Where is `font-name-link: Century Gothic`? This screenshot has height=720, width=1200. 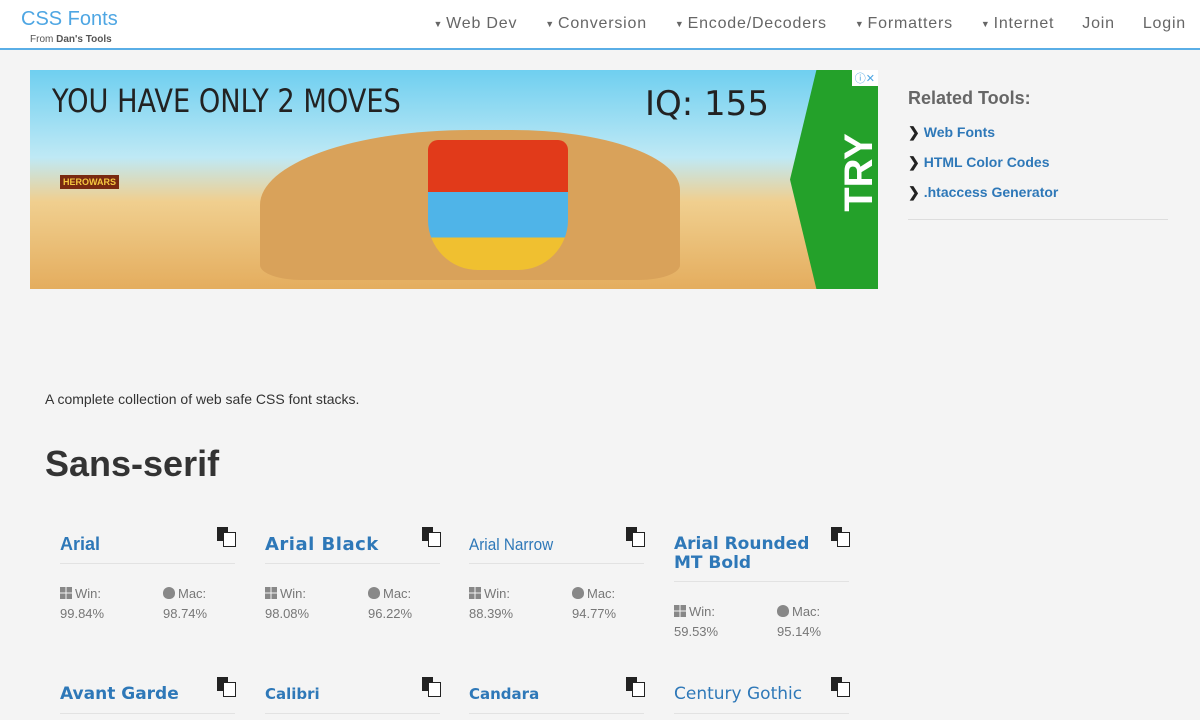
font-name-link: Century Gothic is located at coordinates (761, 695).